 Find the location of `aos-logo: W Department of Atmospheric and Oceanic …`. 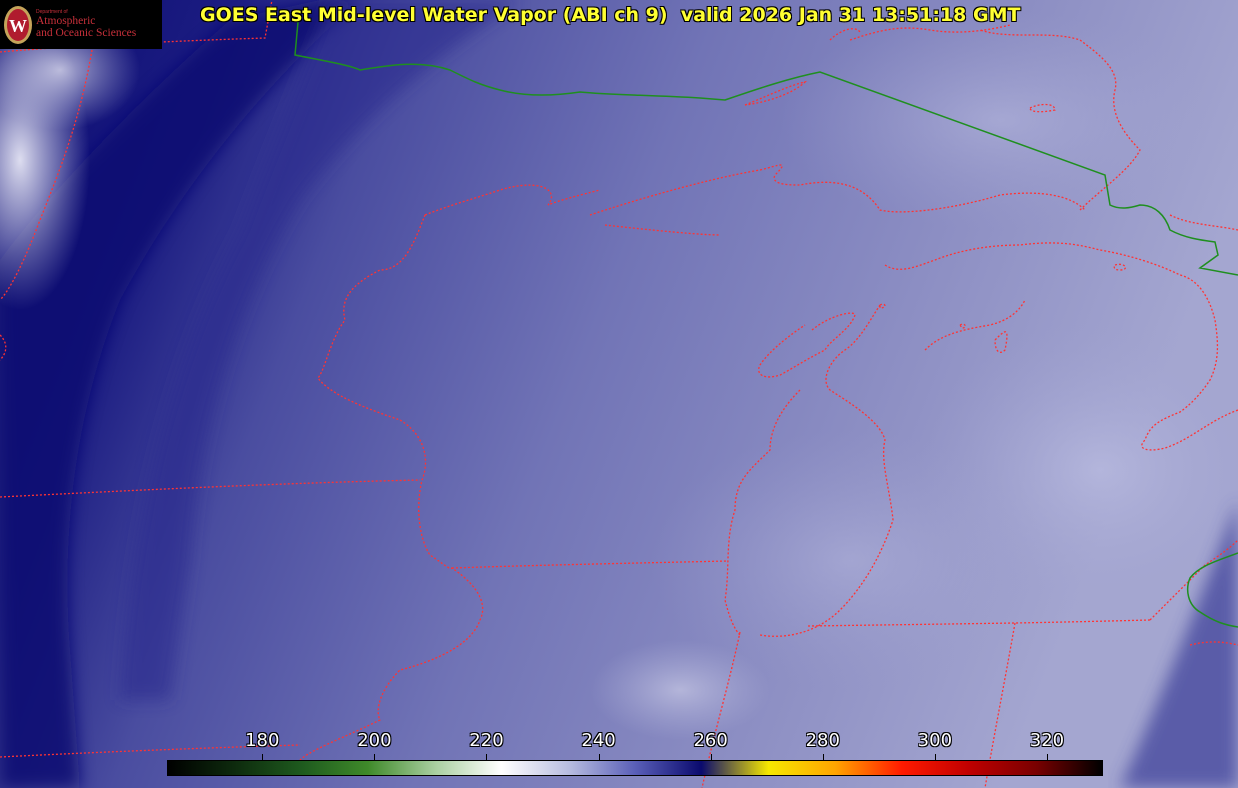

aos-logo: W Department of Atmospheric and Oceanic … is located at coordinates (81, 24).